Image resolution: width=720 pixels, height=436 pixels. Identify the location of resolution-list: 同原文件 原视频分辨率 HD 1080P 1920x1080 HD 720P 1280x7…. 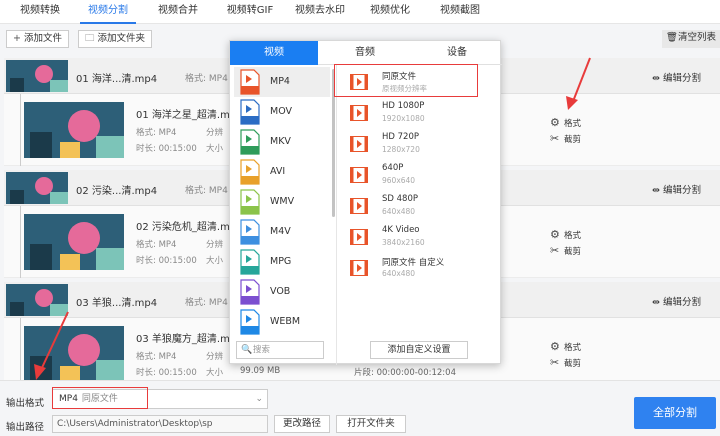
(420, 200).